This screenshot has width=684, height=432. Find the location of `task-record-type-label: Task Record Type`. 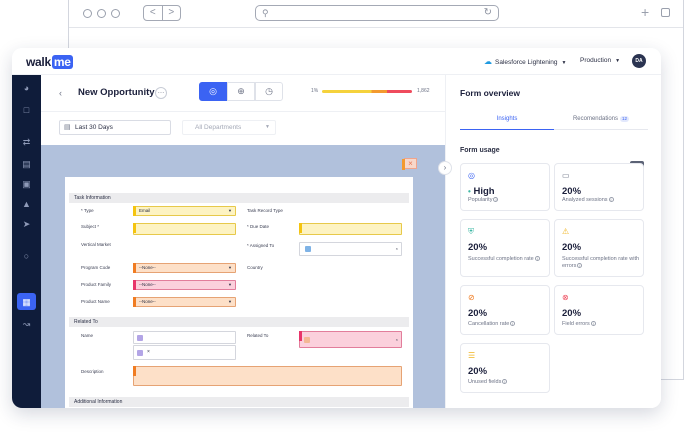

task-record-type-label: Task Record Type is located at coordinates (265, 210).